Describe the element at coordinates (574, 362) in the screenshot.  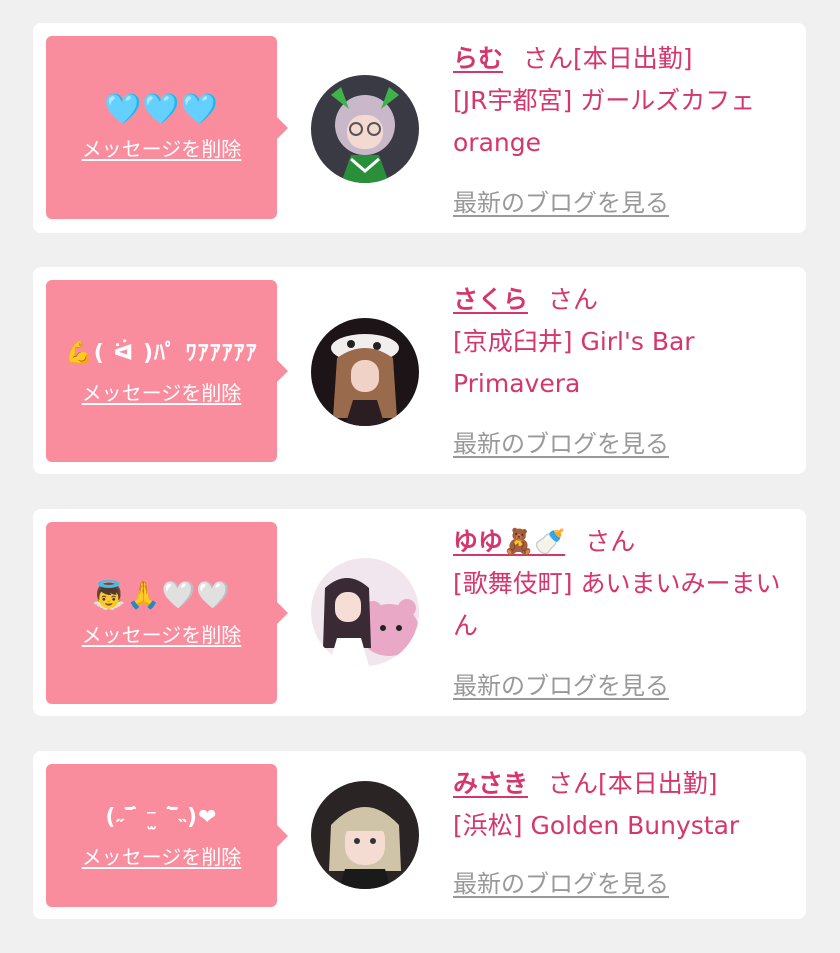
I see `shop-text: [京成臼井] Girl's Bar Primavera` at that location.